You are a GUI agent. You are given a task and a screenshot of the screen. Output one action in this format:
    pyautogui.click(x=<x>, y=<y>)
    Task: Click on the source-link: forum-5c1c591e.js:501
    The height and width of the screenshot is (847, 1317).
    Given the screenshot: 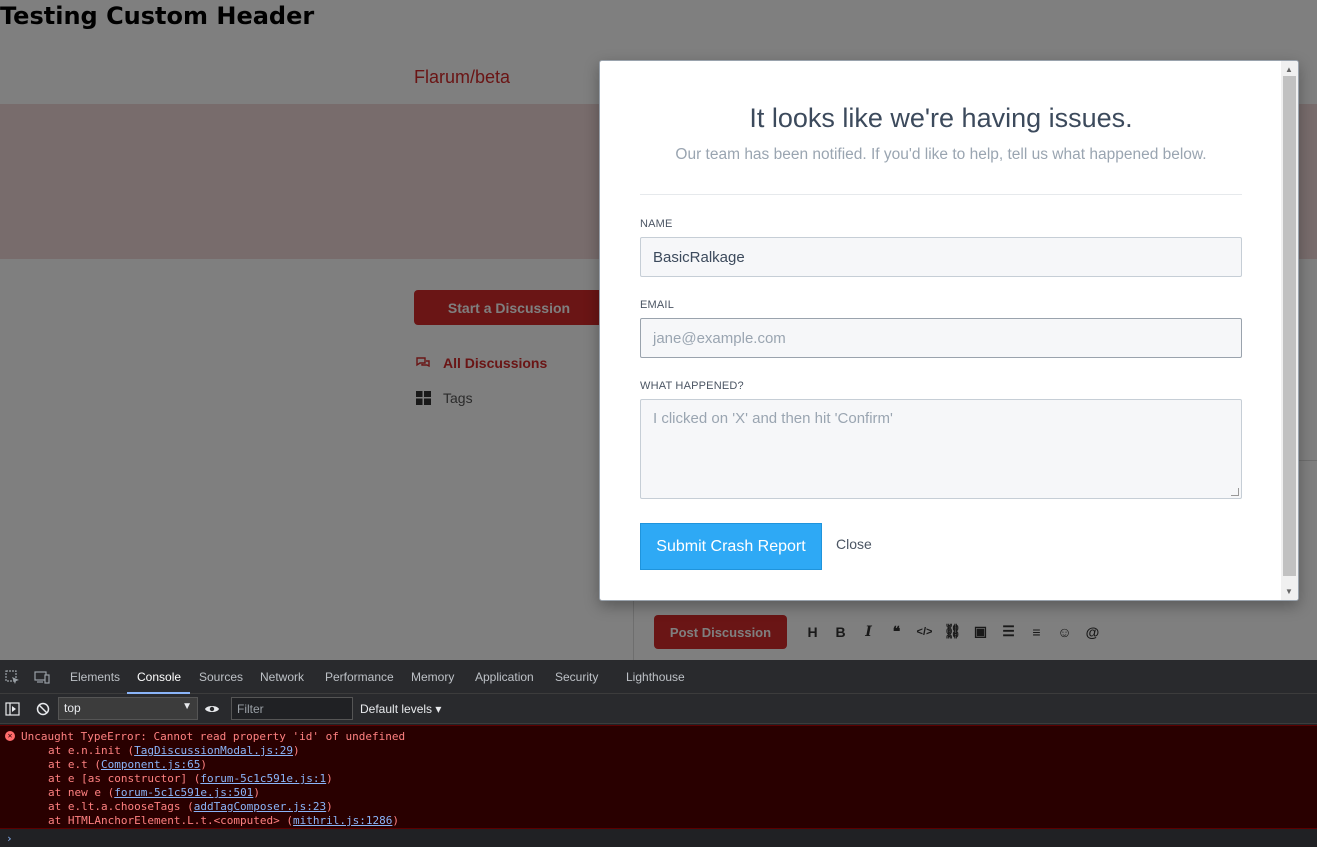 What is the action you would take?
    pyautogui.click(x=183, y=792)
    